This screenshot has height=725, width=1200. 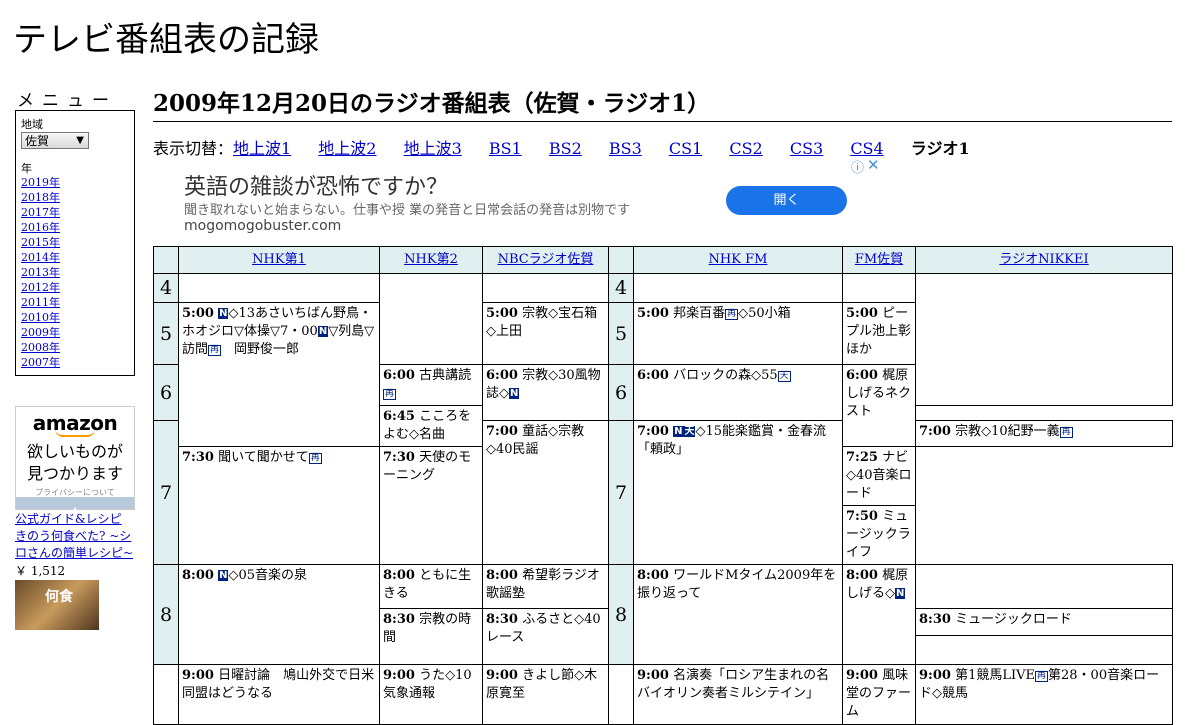 What do you see at coordinates (279, 694) in the screenshot?
I see `program-cell: 9:00 日曜討論 鳩山外交で日米同盟はどうなる` at bounding box center [279, 694].